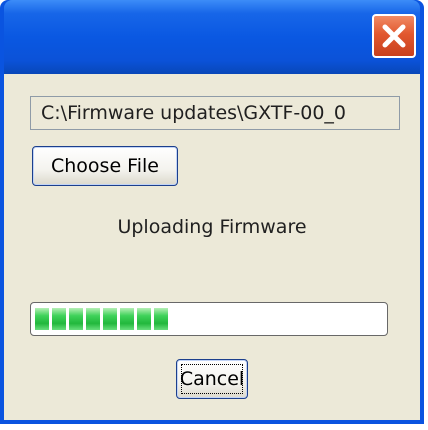  What do you see at coordinates (209, 319) in the screenshot?
I see `upload-progress-bar` at bounding box center [209, 319].